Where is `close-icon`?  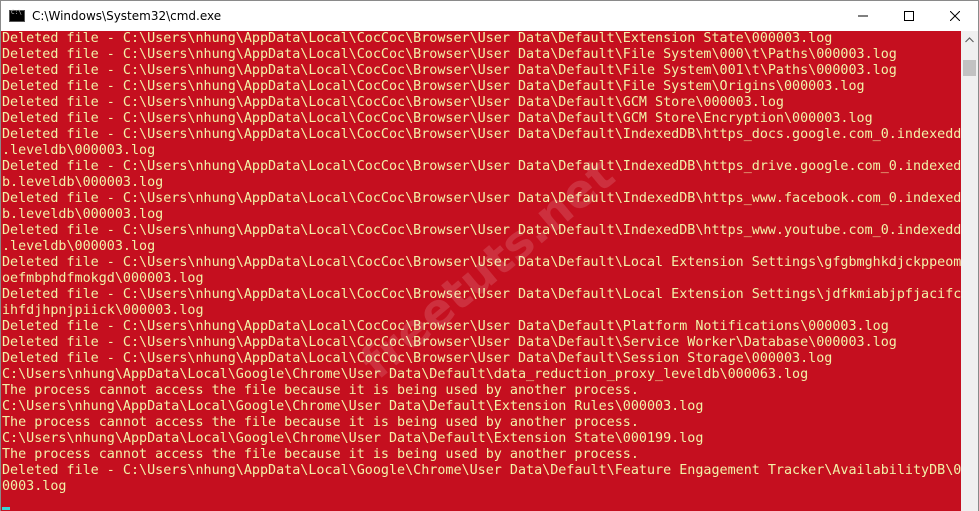 close-icon is located at coordinates (955, 16).